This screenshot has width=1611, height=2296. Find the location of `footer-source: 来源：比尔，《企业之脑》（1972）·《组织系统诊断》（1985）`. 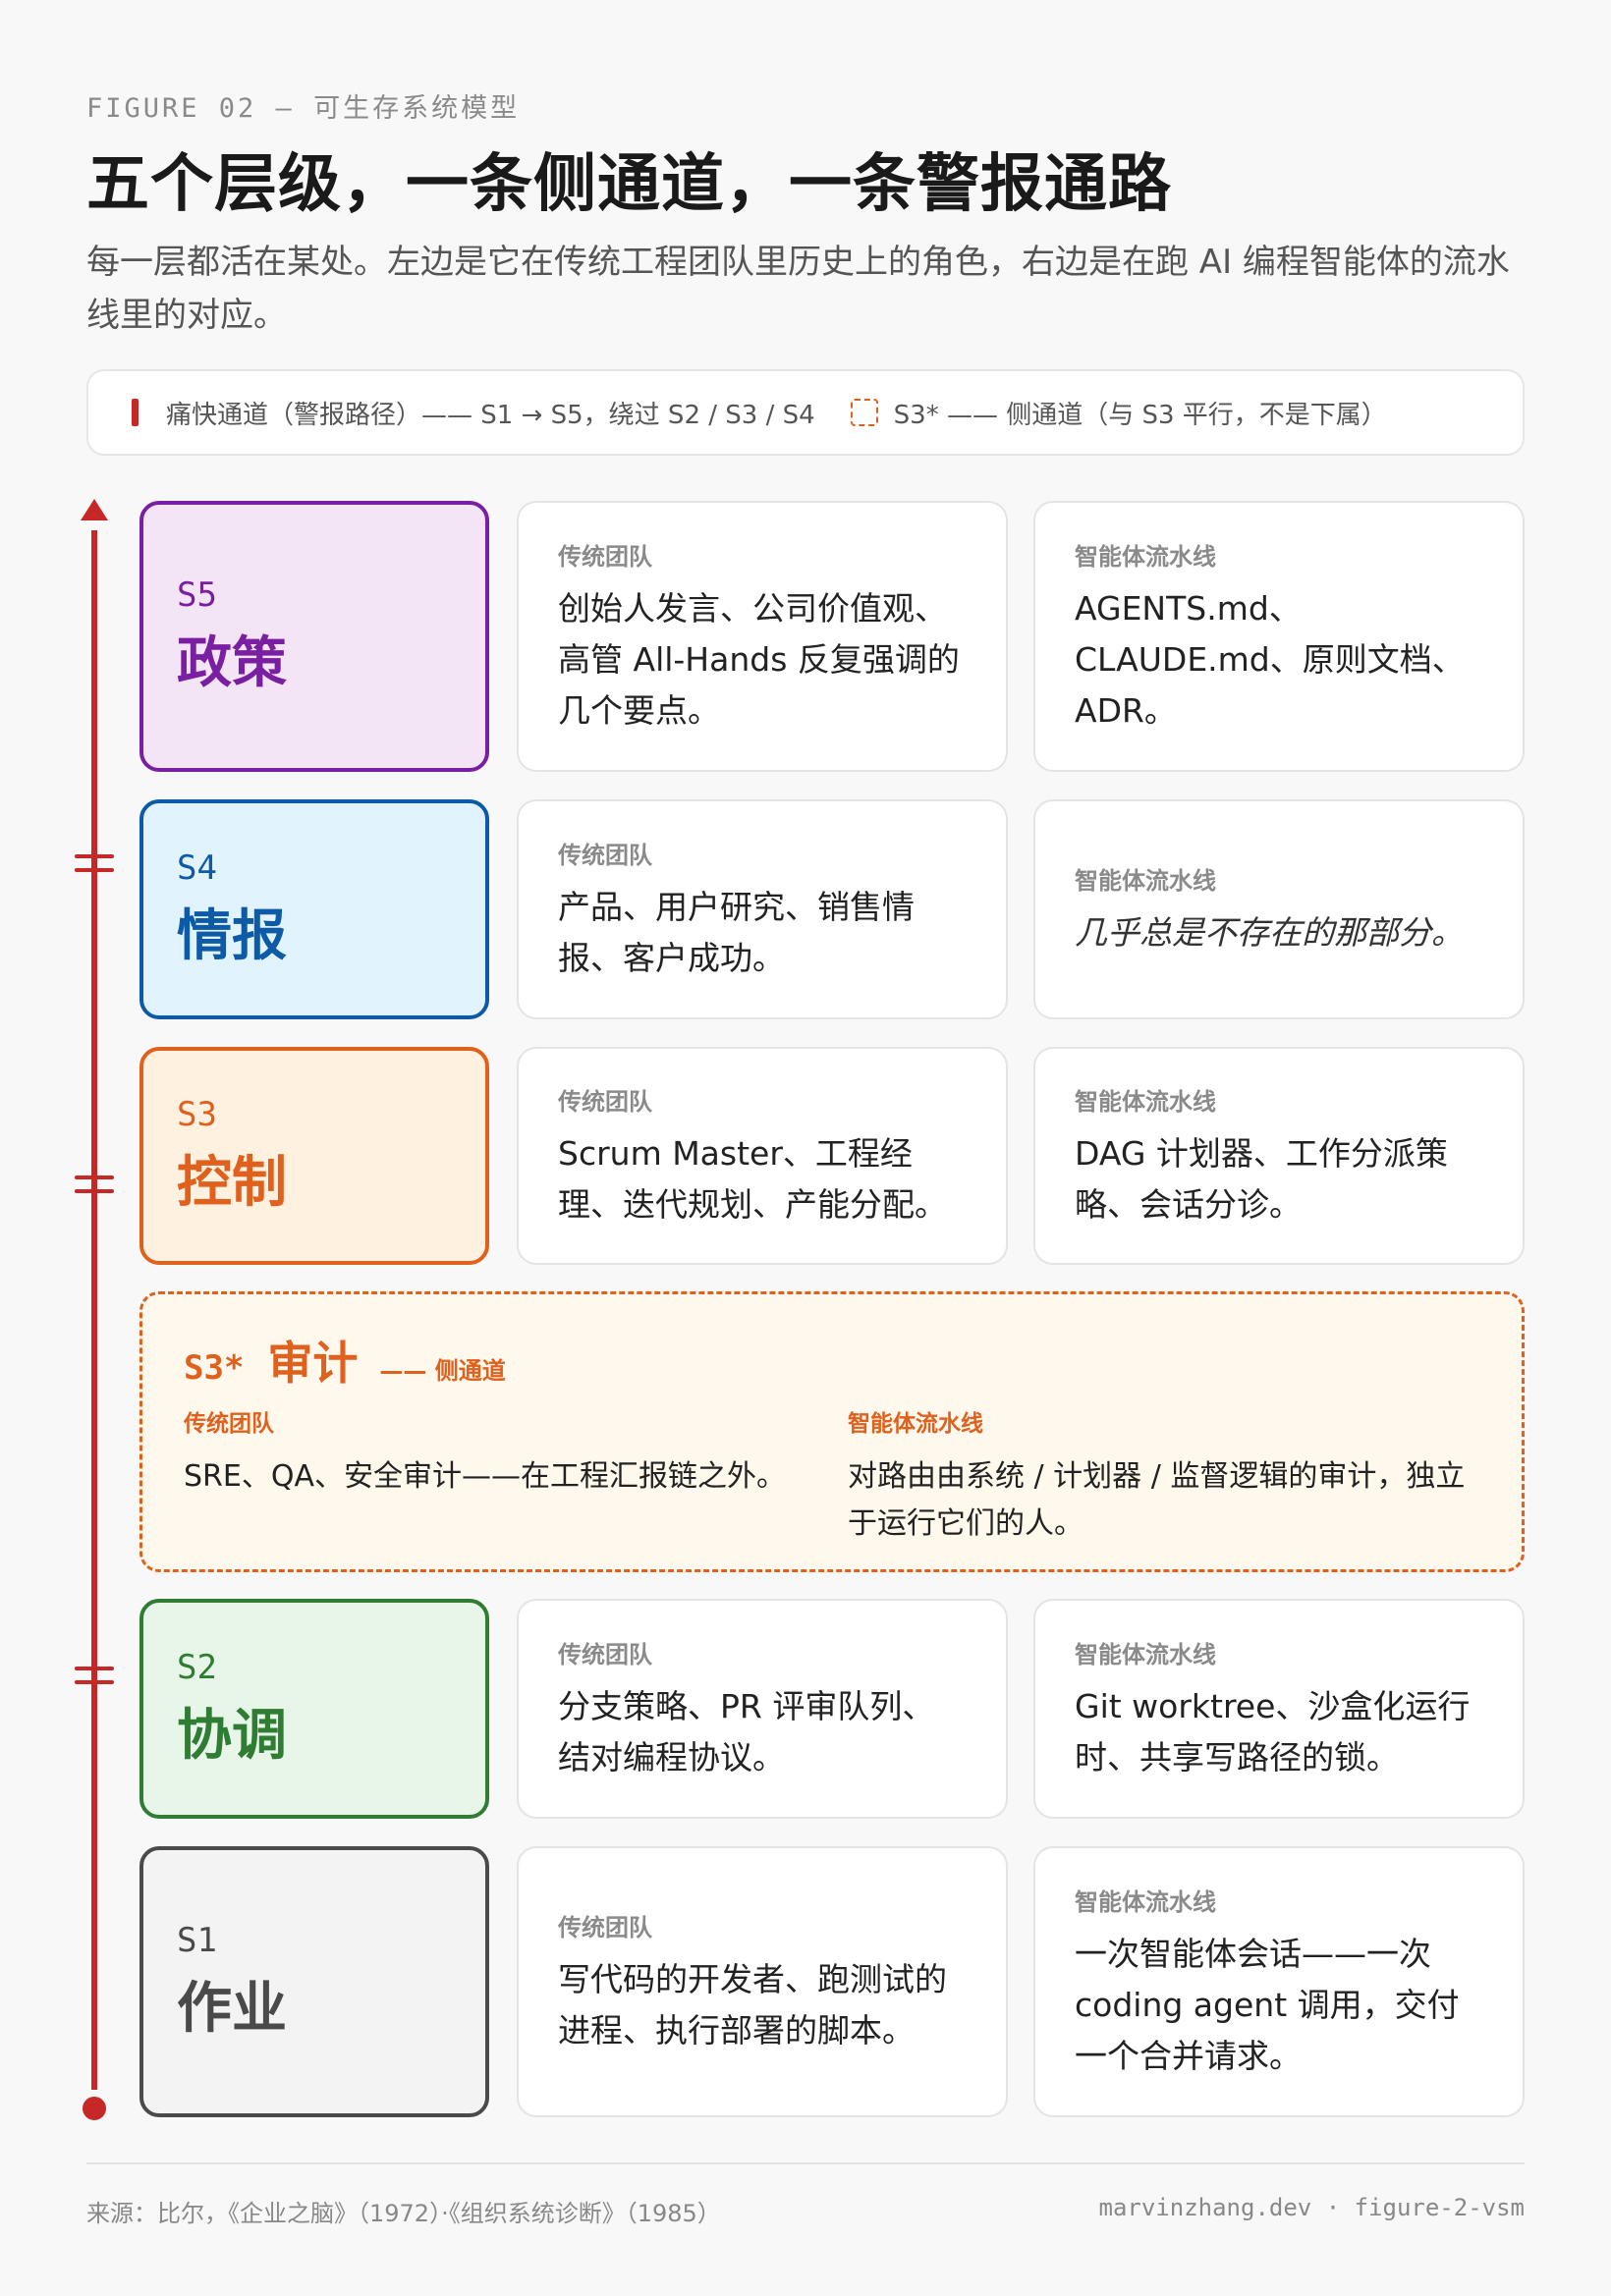

footer-source: 来源：比尔，《企业之脑》（1972）·《组织系统诊断》（1985） is located at coordinates (403, 2213).